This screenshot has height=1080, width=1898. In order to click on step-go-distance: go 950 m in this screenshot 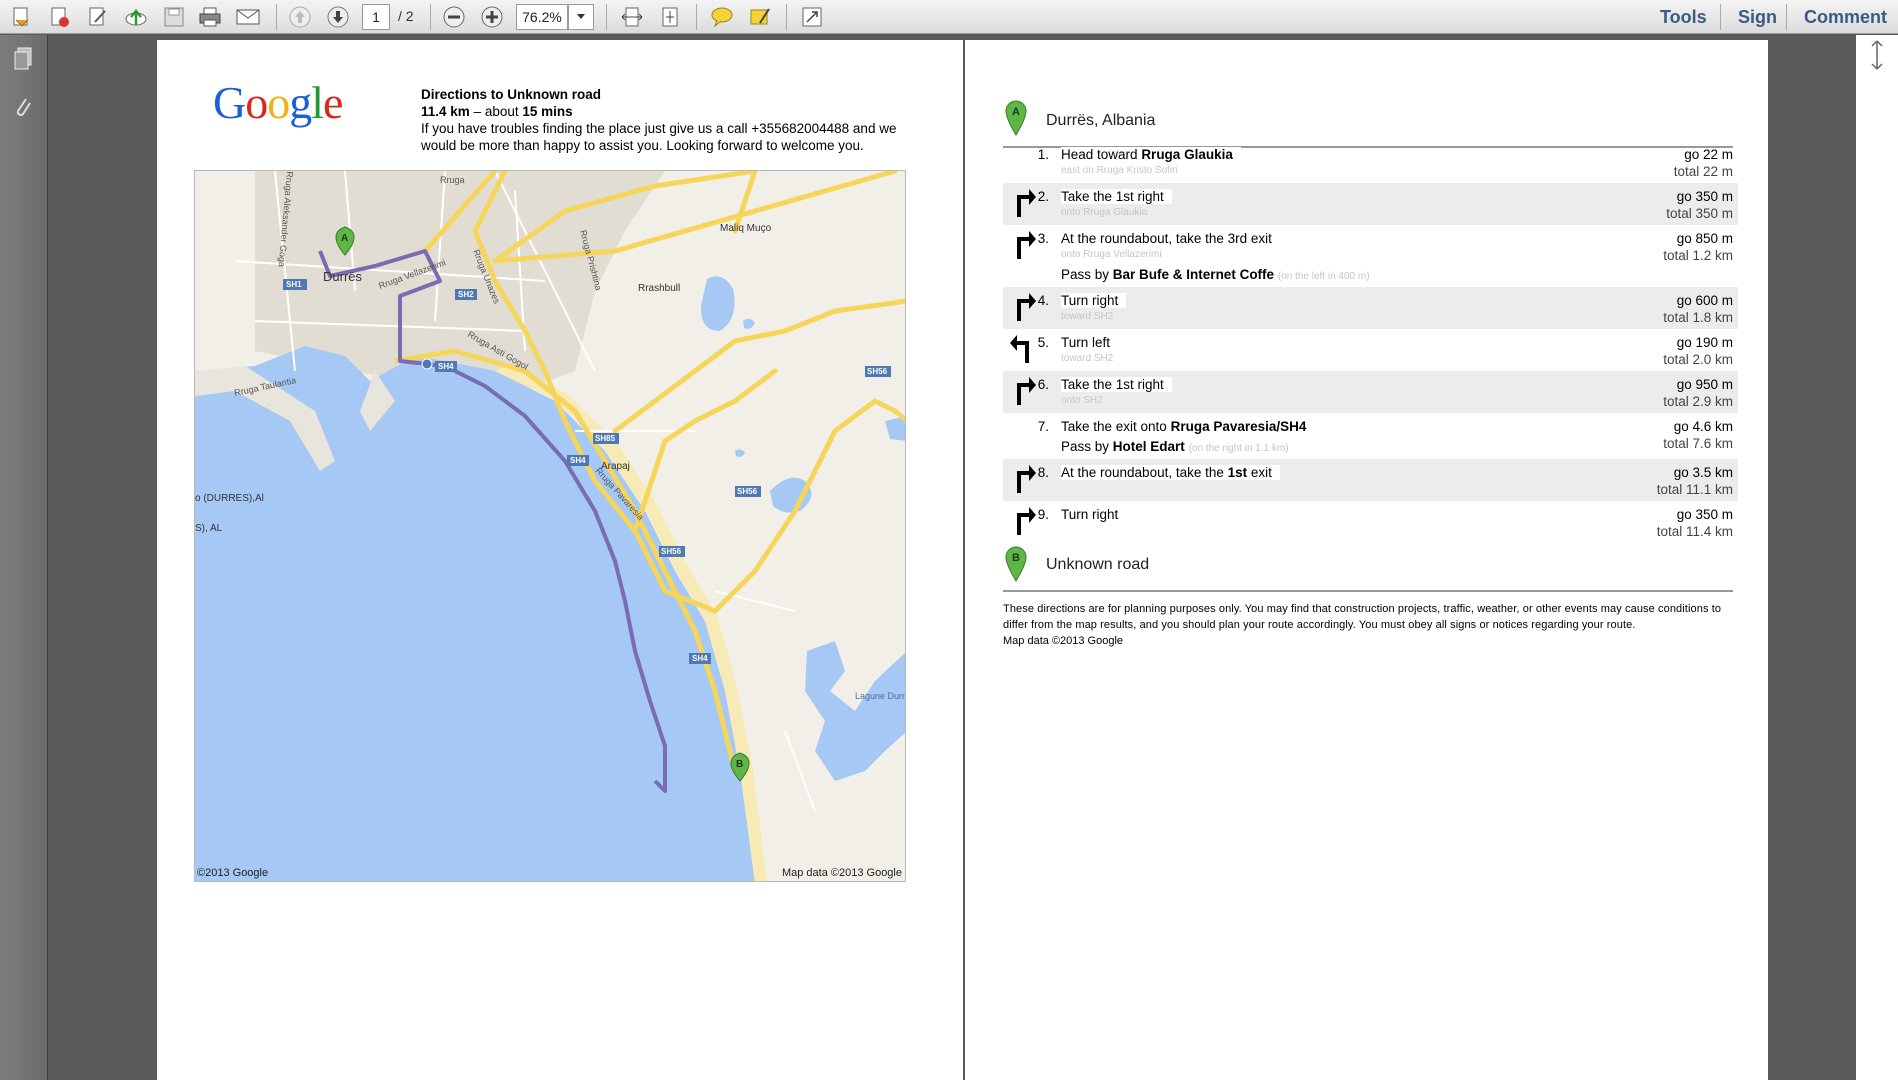, I will do `click(1704, 384)`.